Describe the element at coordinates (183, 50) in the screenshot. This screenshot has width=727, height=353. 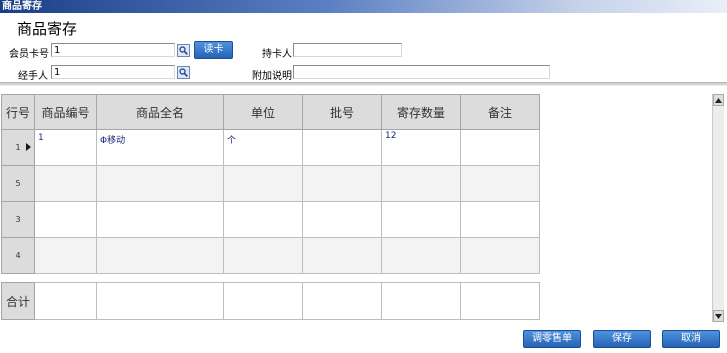
I see `member-card-lookup-icon` at that location.